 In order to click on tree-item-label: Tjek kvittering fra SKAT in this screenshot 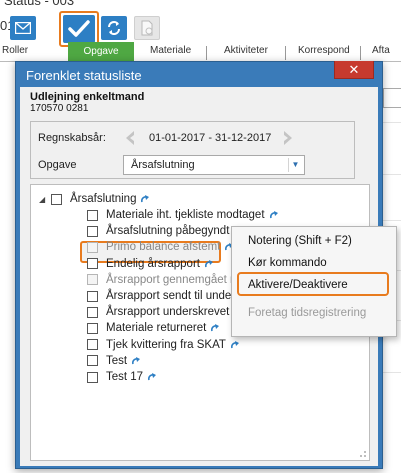, I will do `click(166, 344)`.